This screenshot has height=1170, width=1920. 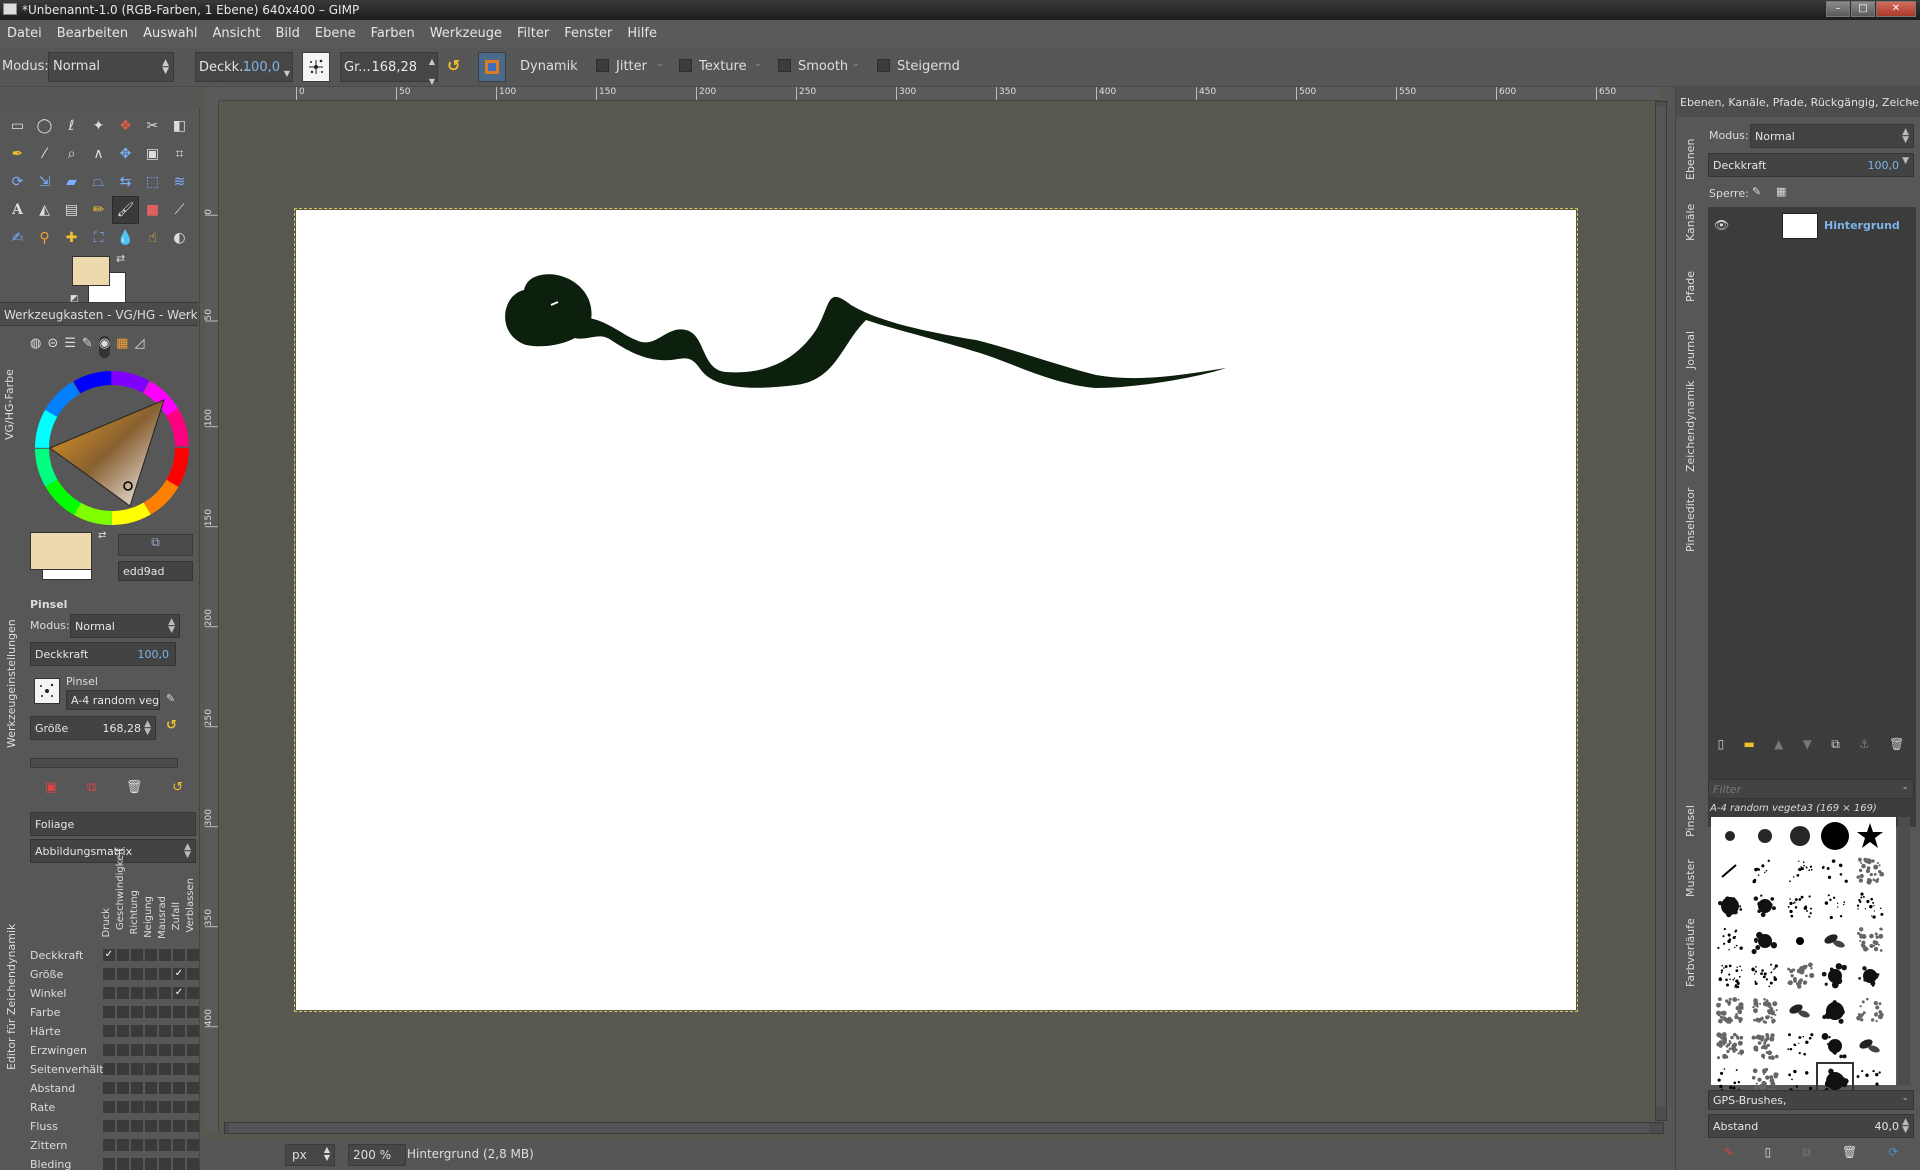 What do you see at coordinates (120, 258) in the screenshot?
I see `swap-colors-icon: ⇄` at bounding box center [120, 258].